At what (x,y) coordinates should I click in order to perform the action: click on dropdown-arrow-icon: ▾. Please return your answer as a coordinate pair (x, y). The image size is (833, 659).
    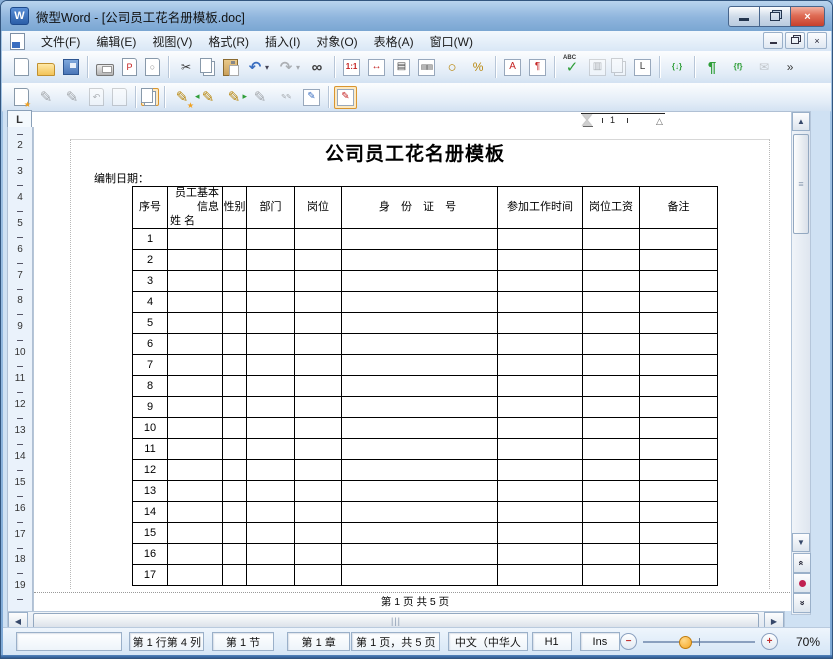
    Looking at the image, I should click on (298, 67).